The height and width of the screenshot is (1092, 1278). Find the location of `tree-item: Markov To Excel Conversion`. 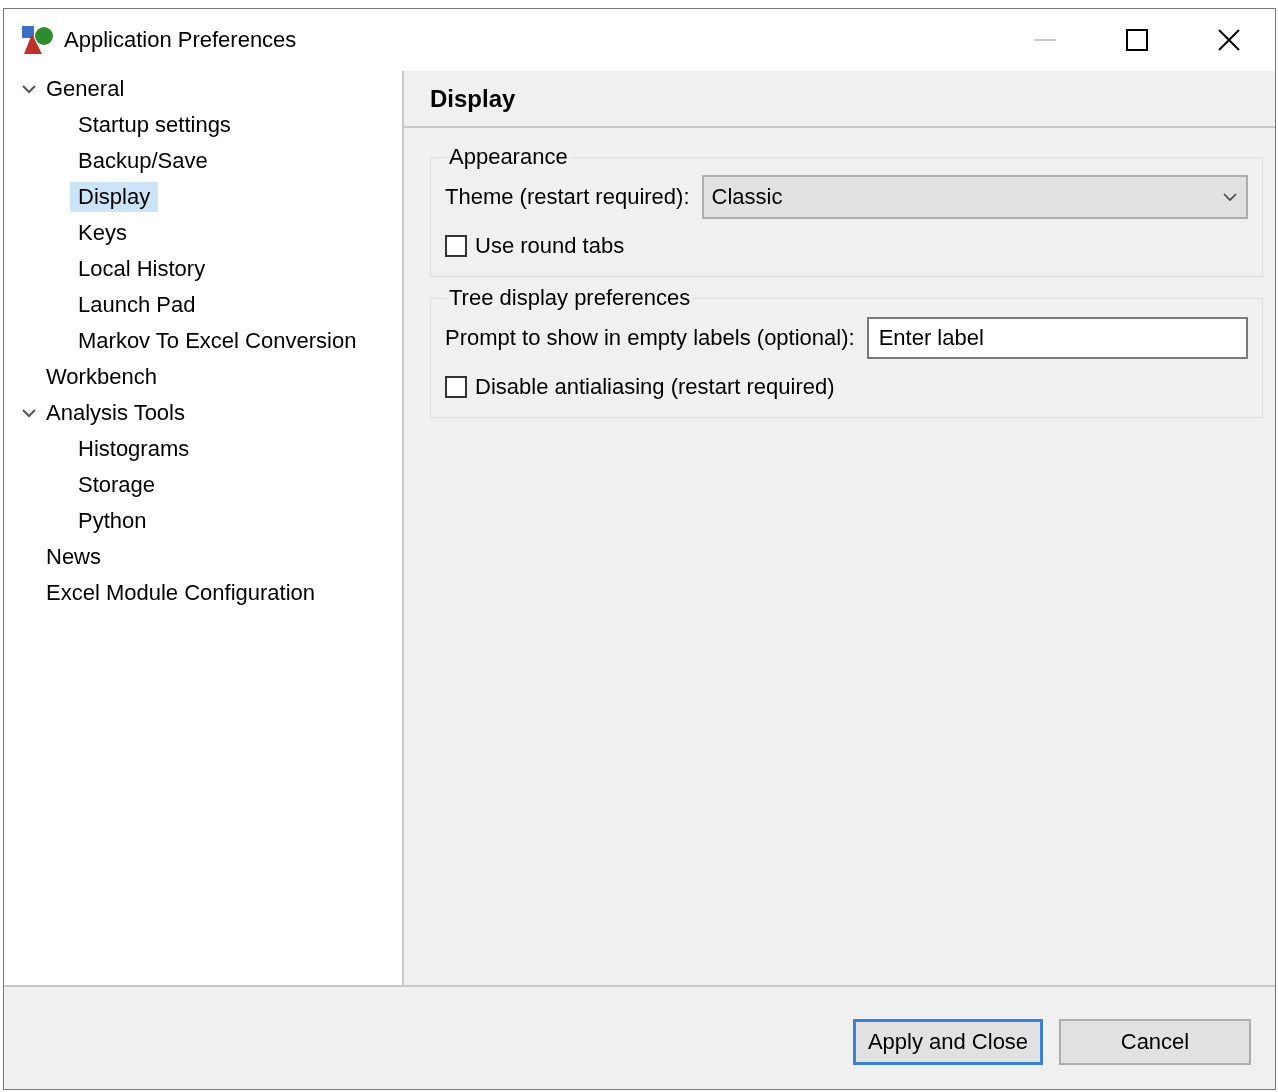

tree-item: Markov To Excel Conversion is located at coordinates (217, 341).